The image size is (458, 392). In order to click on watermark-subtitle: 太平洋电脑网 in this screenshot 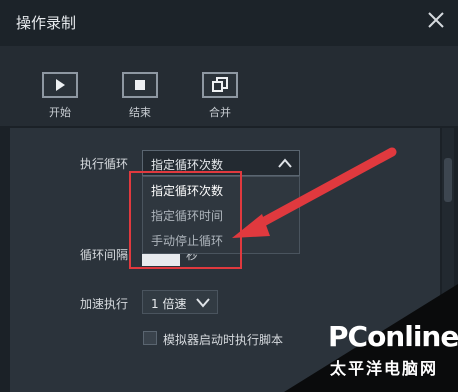, I will do `click(384, 368)`.